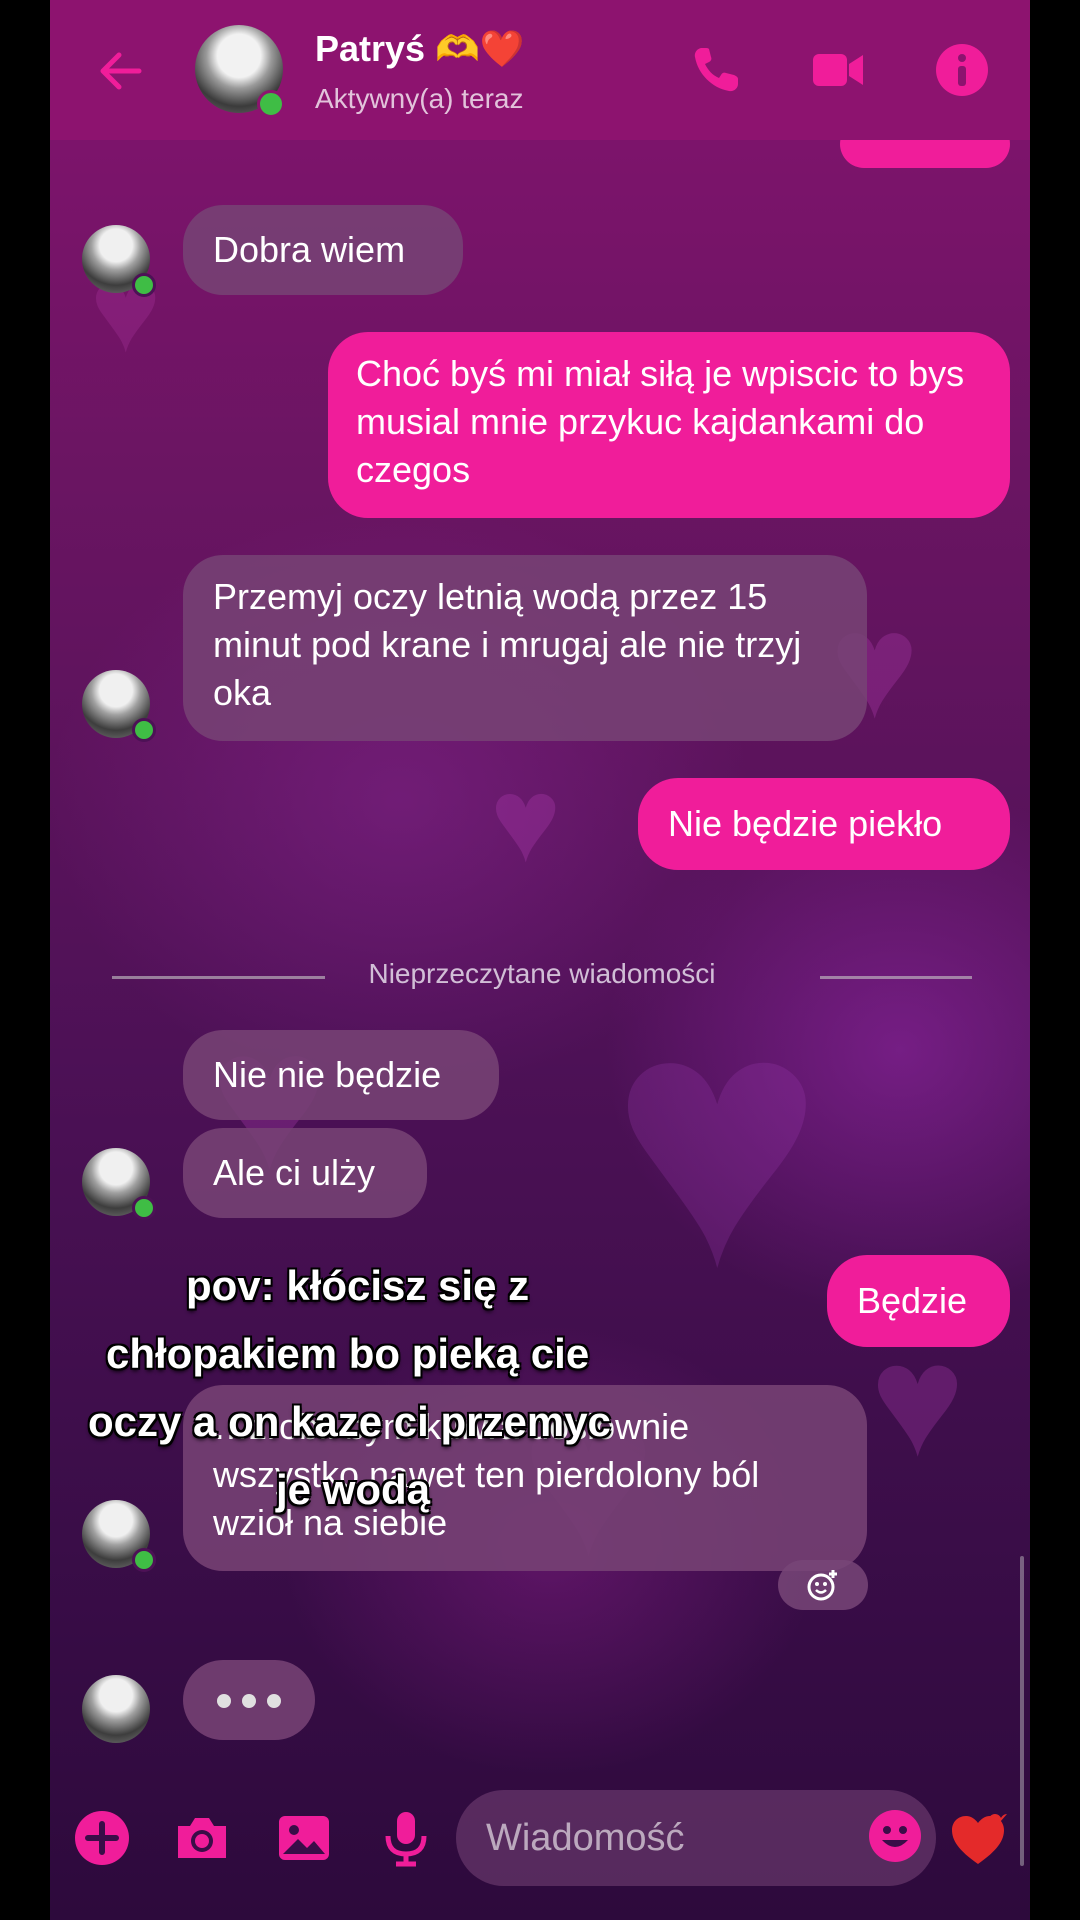 This screenshot has height=1920, width=1080. Describe the element at coordinates (406, 1838) in the screenshot. I see `microphone-icon` at that location.